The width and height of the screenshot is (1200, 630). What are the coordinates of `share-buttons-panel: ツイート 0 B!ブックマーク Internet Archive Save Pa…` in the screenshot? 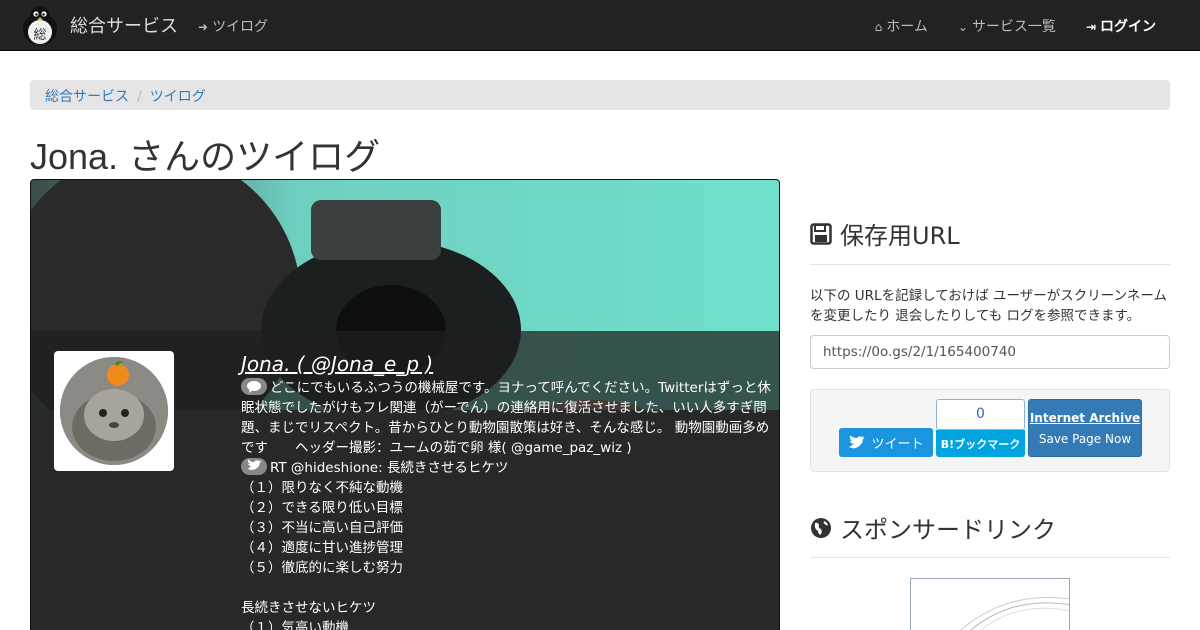 It's located at (990, 430).